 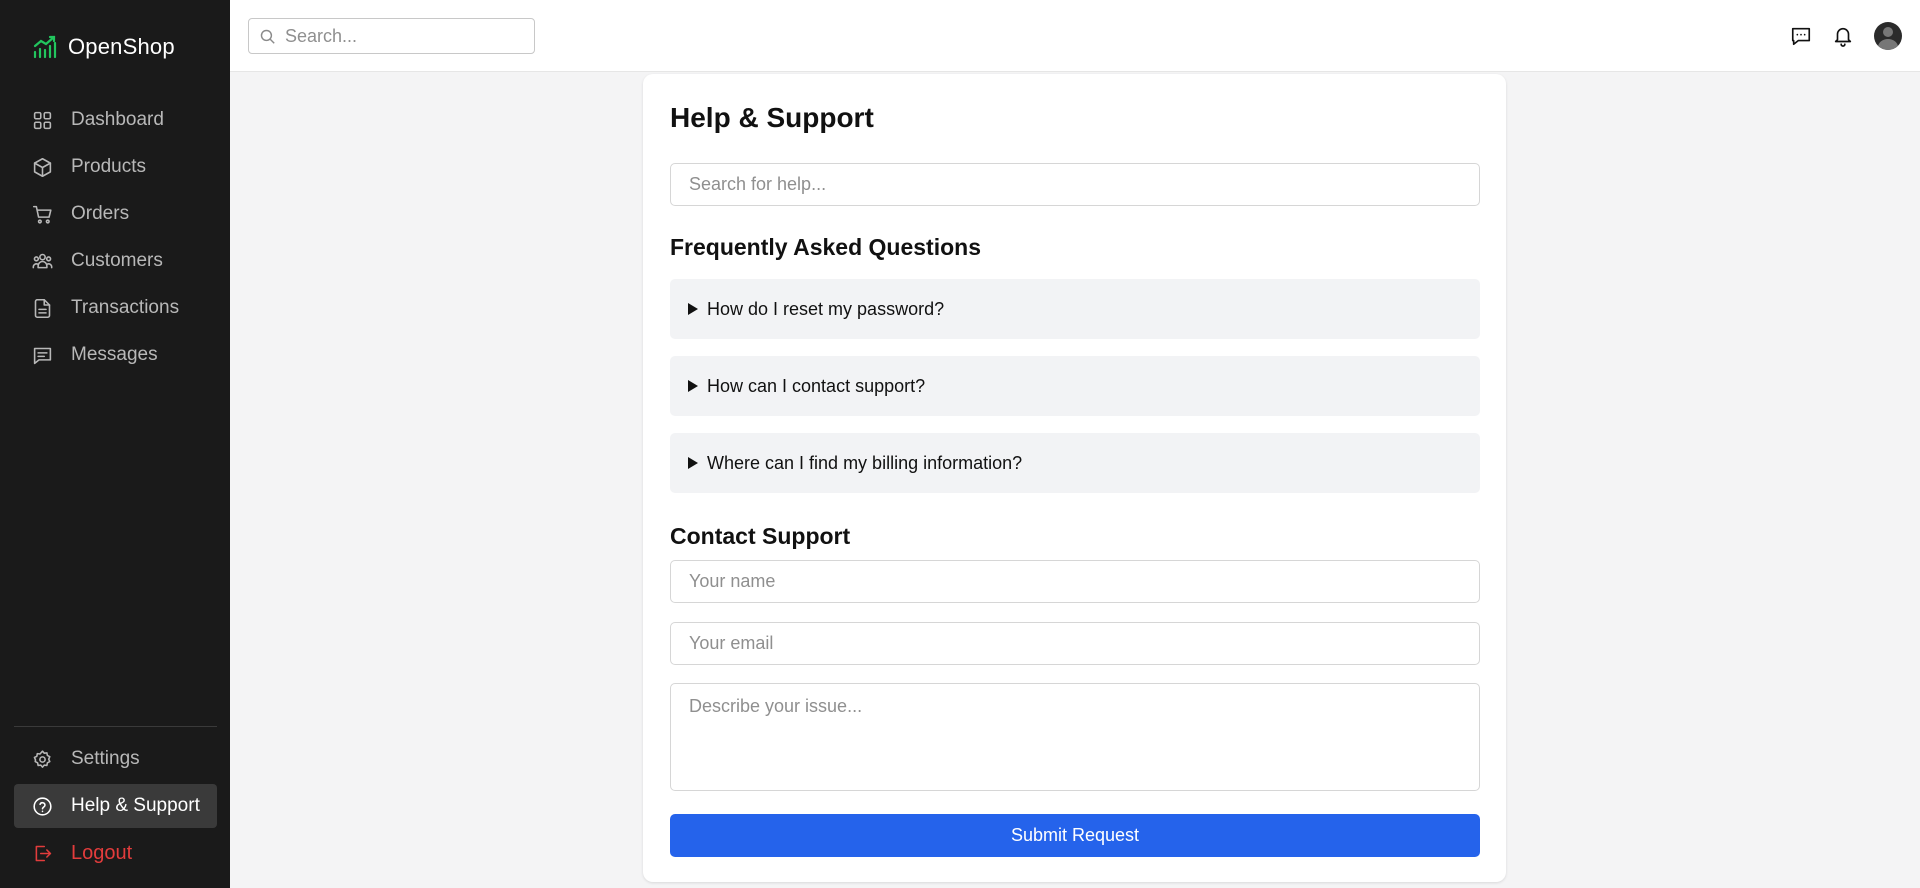 What do you see at coordinates (400, 36) in the screenshot?
I see `global-search-input` at bounding box center [400, 36].